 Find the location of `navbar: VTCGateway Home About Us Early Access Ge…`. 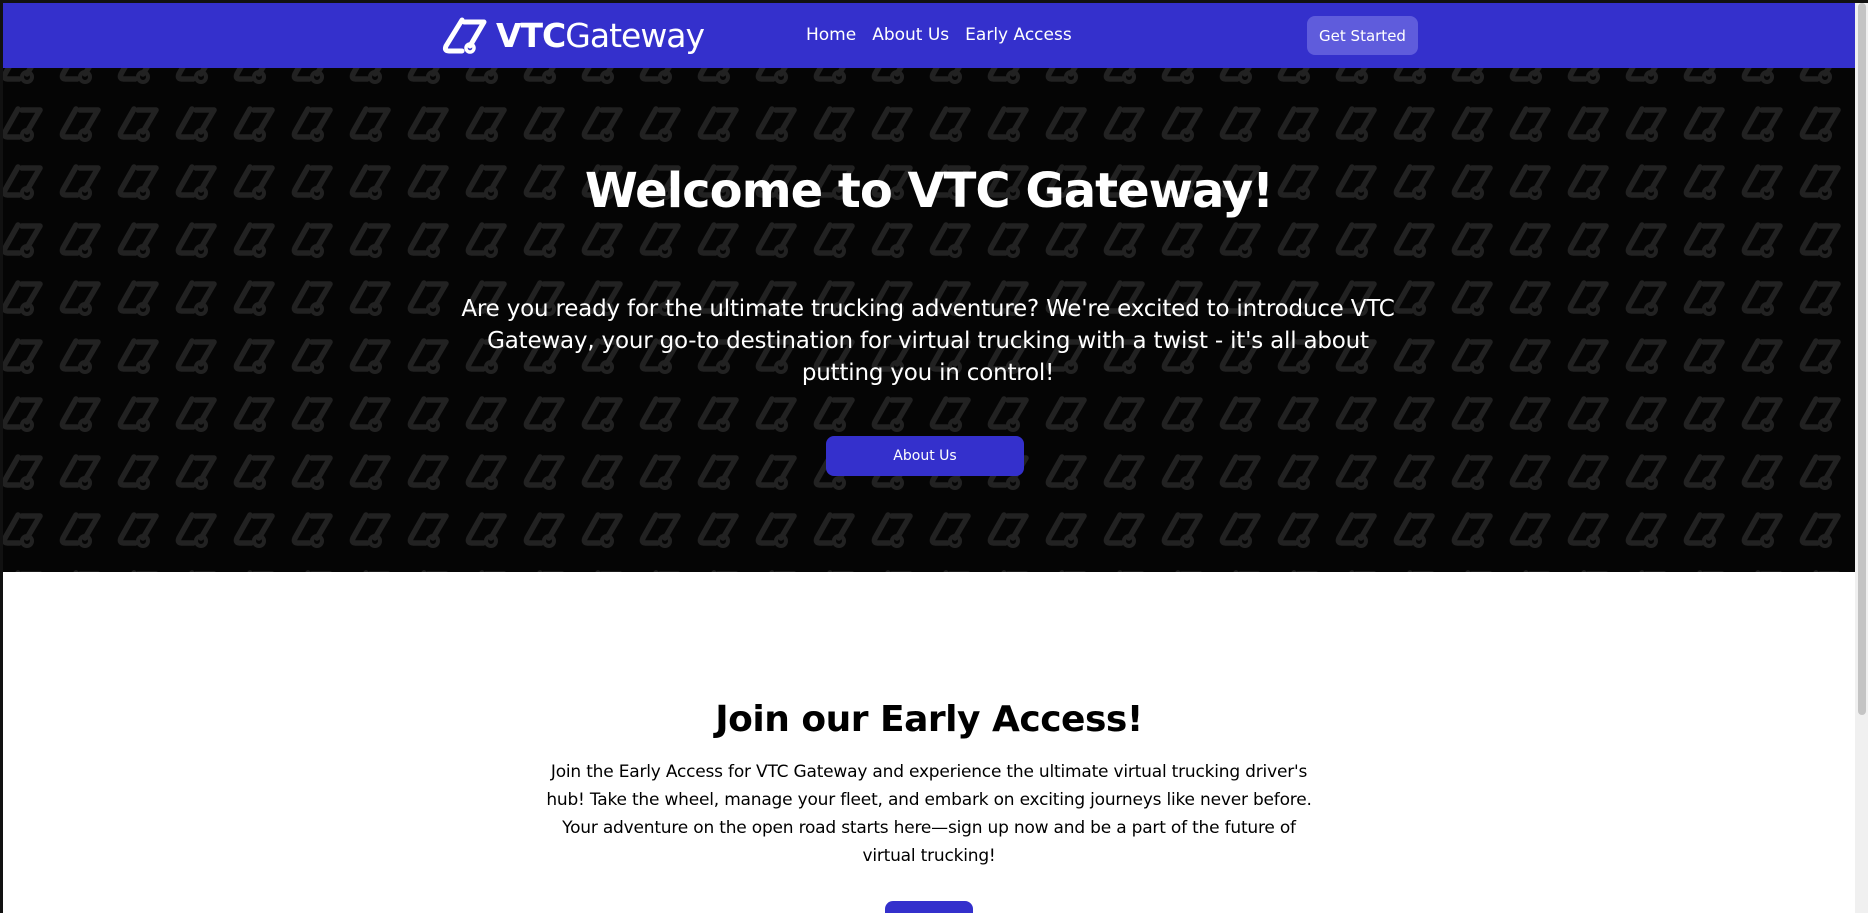

navbar: VTCGateway Home About Us Early Access Ge… is located at coordinates (929, 35).